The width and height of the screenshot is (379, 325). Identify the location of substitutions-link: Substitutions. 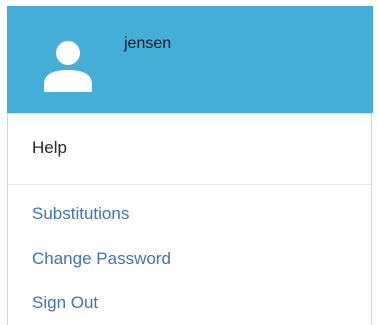
(80, 214).